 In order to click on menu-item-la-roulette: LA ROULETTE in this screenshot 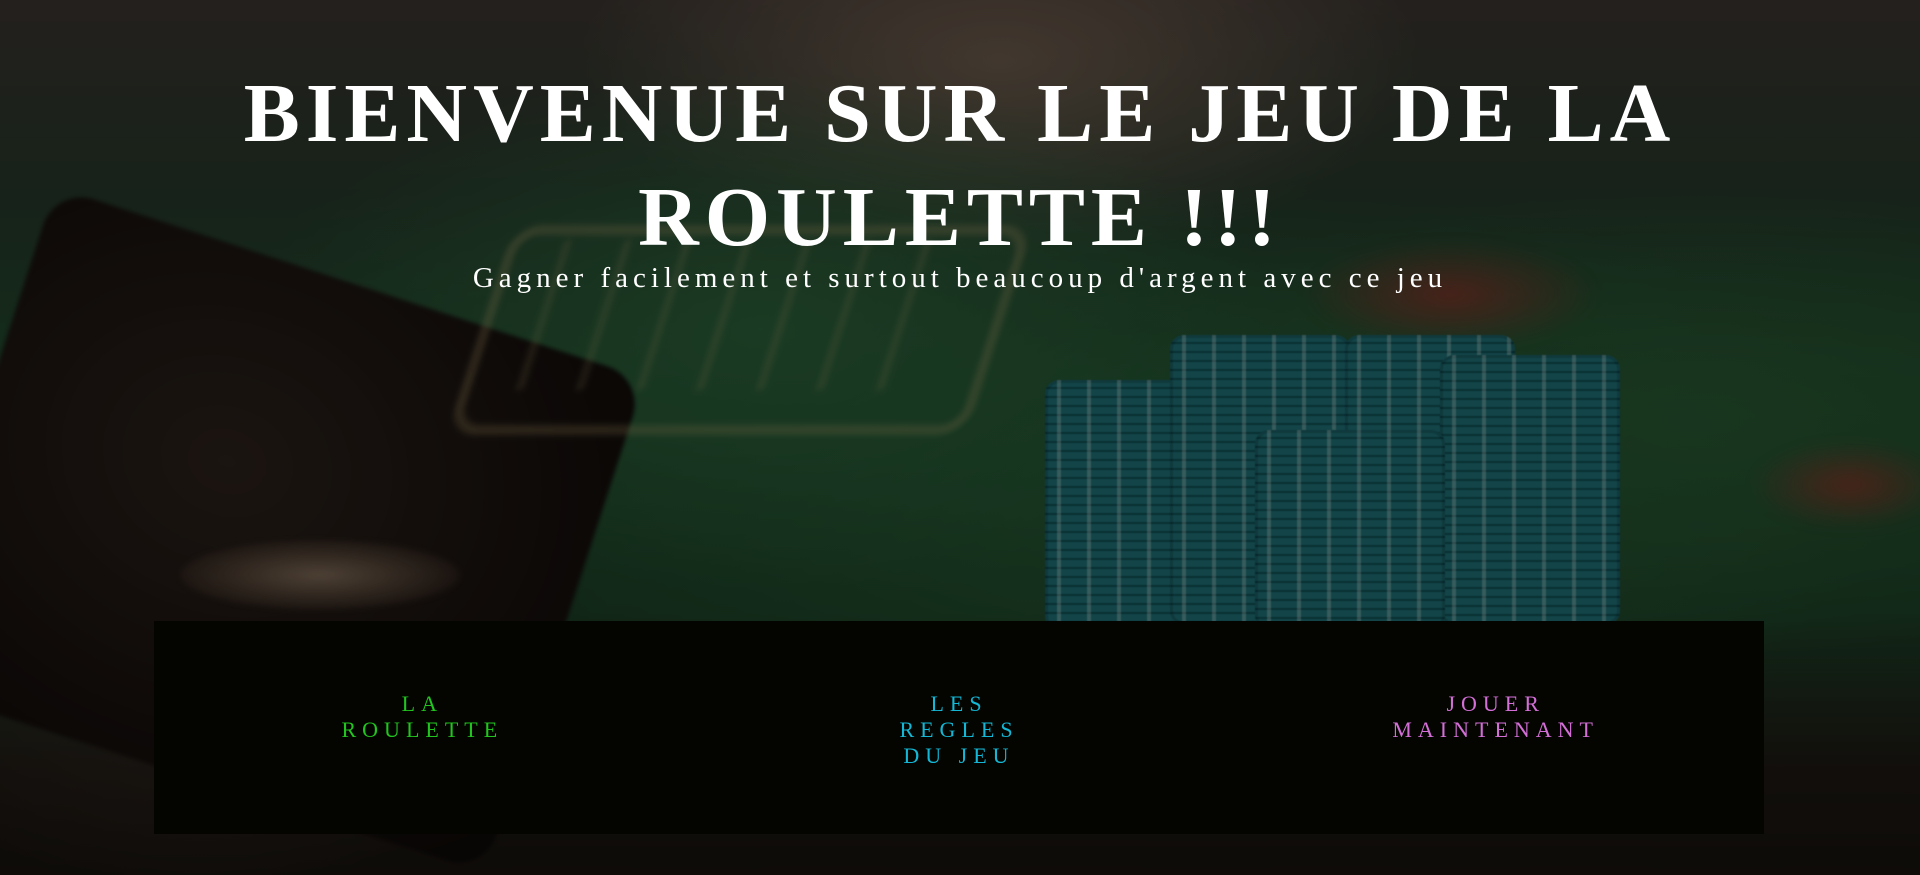, I will do `click(422, 727)`.